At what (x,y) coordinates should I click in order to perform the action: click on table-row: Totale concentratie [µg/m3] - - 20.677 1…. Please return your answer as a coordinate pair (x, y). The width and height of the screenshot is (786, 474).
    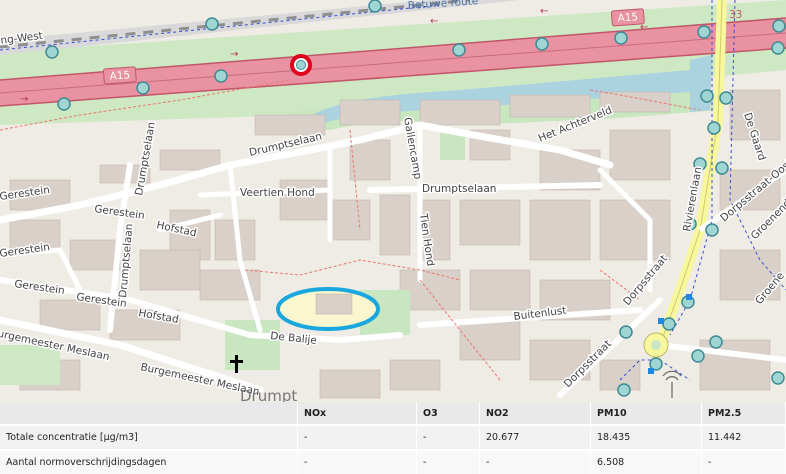
    Looking at the image, I should click on (393, 437).